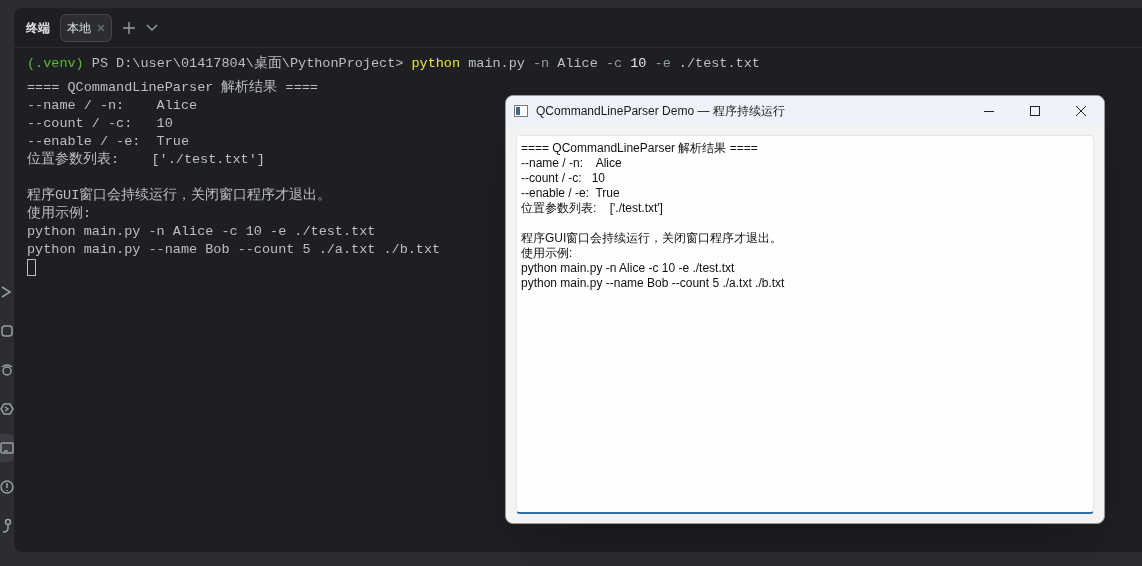  What do you see at coordinates (653, 283) in the screenshot?
I see `text-line: python main.py --name Bob --count 5 ./a.txt ./b.txt` at bounding box center [653, 283].